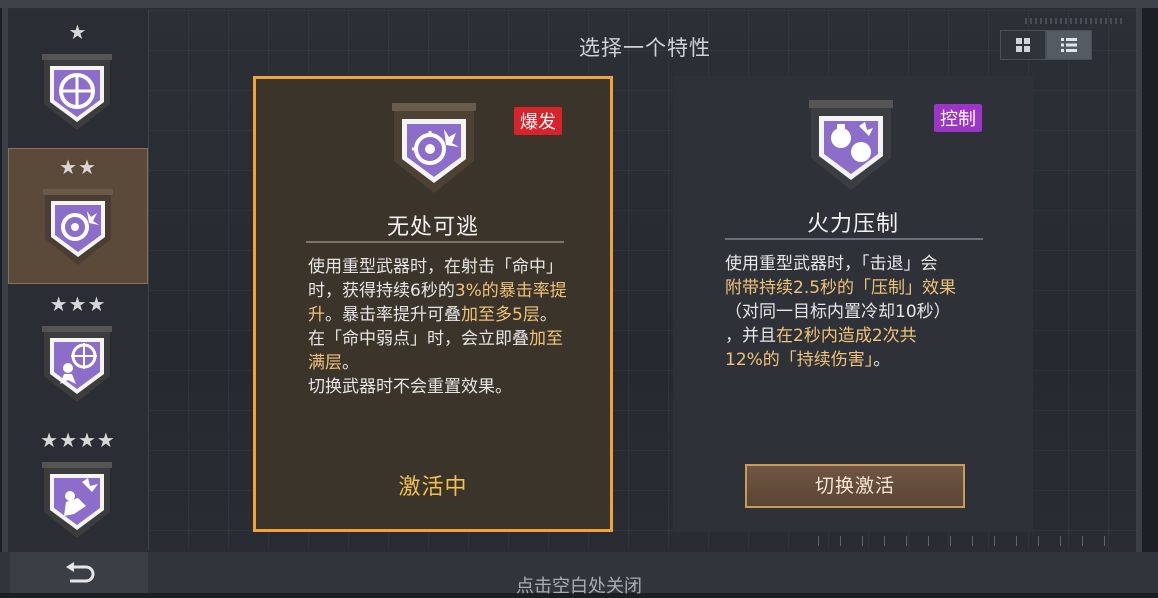  Describe the element at coordinates (852, 224) in the screenshot. I see `trait-name: 火力压制` at that location.